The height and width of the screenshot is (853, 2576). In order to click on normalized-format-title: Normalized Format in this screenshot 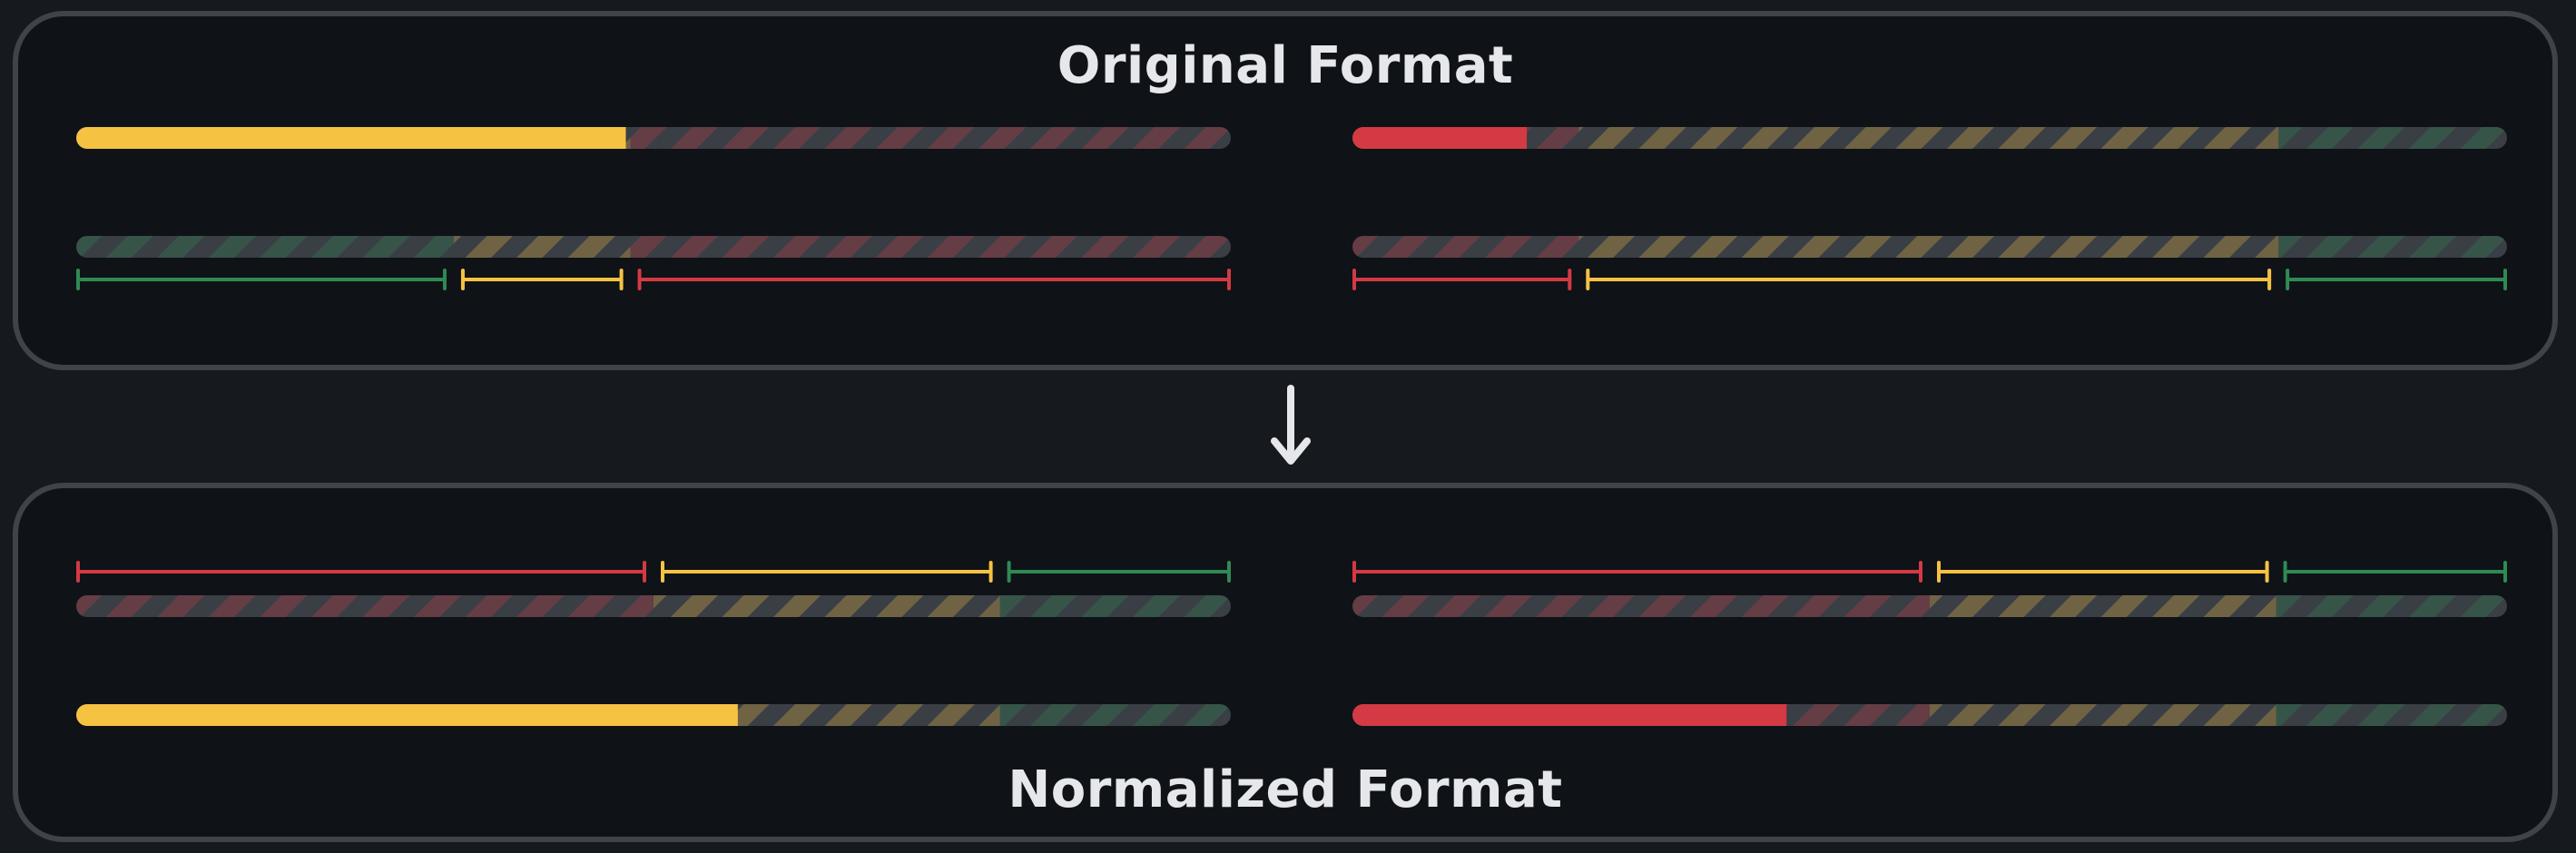, I will do `click(1285, 789)`.